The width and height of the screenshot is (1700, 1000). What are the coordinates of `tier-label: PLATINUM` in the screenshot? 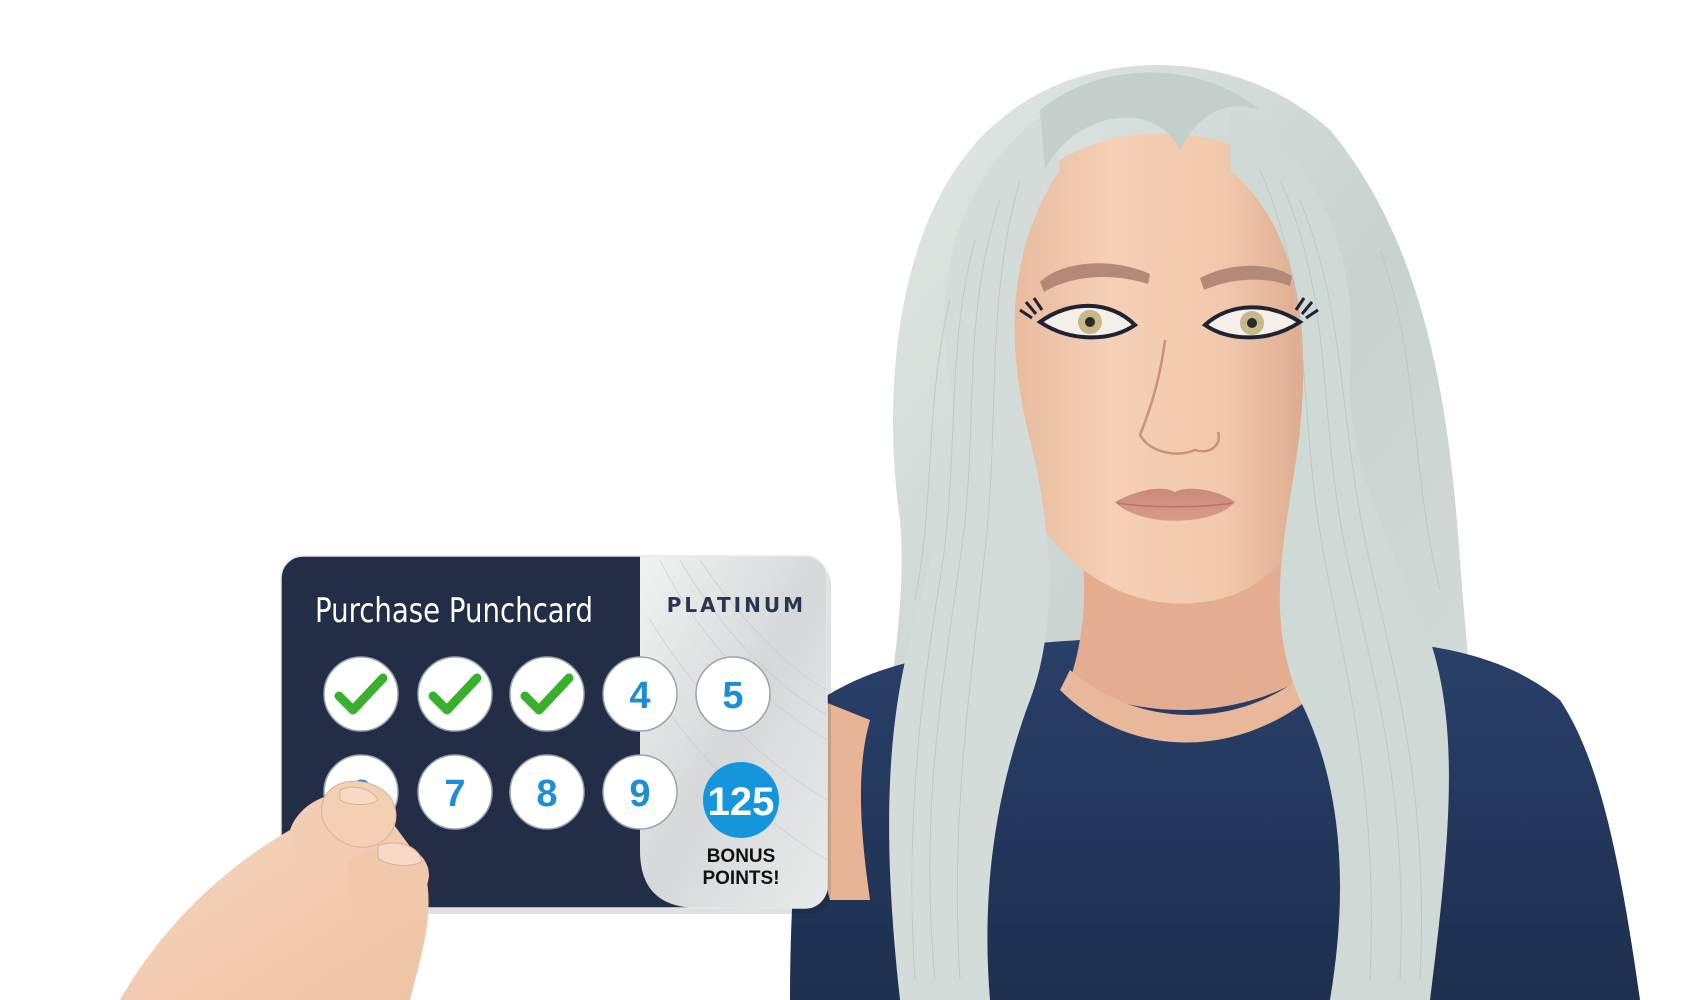 It's located at (736, 605).